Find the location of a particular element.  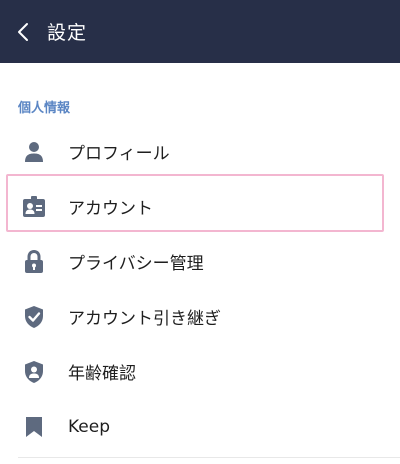

shield-person-icon is located at coordinates (34, 372).